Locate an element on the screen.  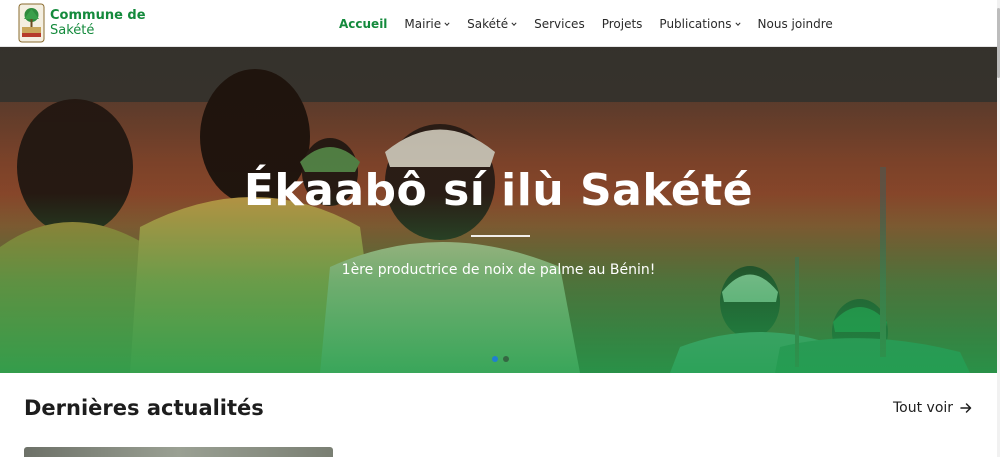
brand-line1: Commune de is located at coordinates (98, 15).